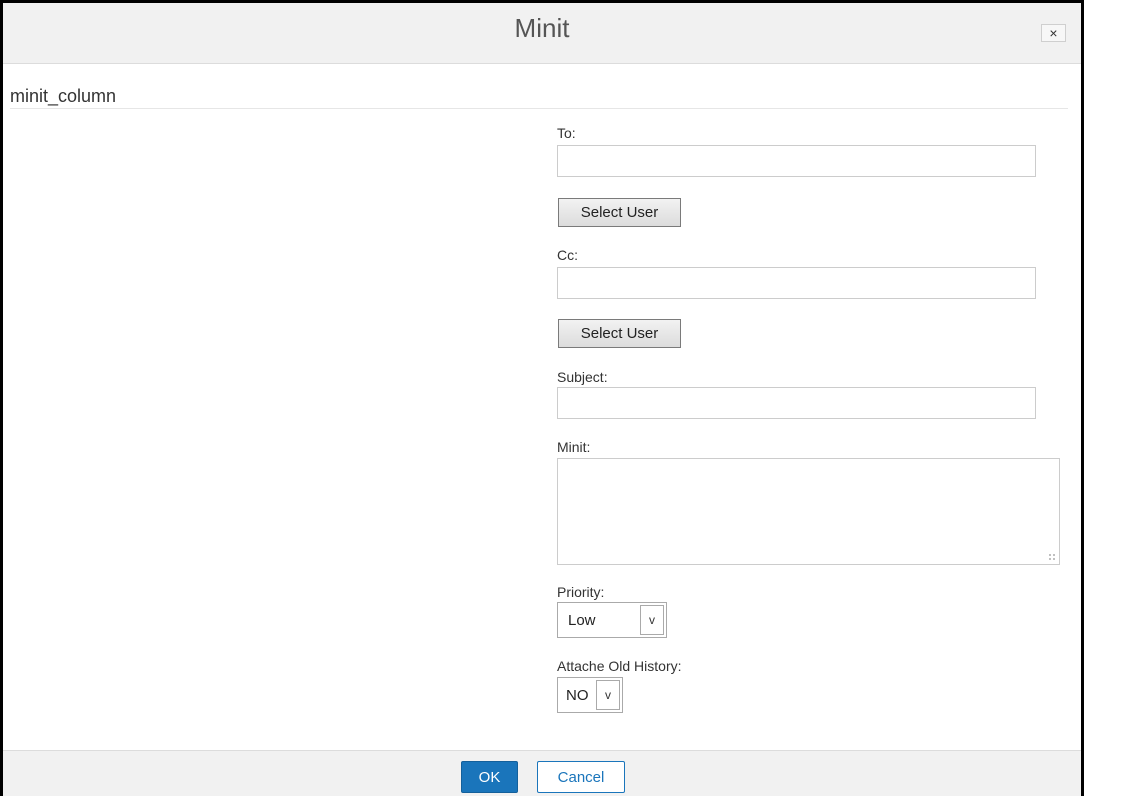  Describe the element at coordinates (489, 777) in the screenshot. I see `ok-button: OK` at that location.